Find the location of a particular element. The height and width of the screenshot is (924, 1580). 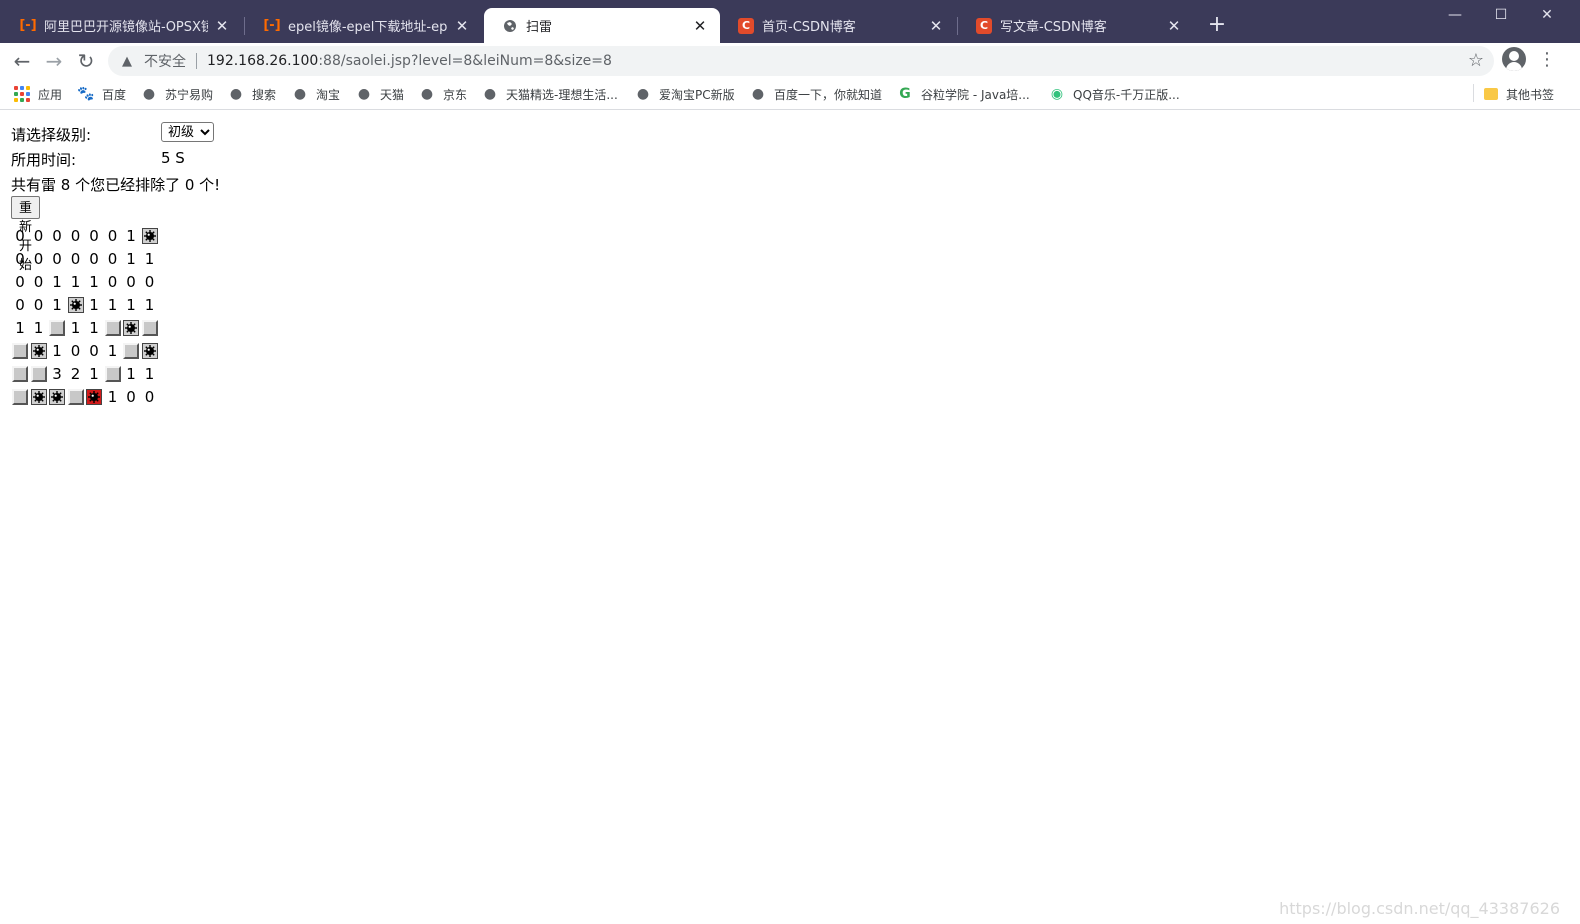

bookmark-apps: 应用 is located at coordinates (38, 94).